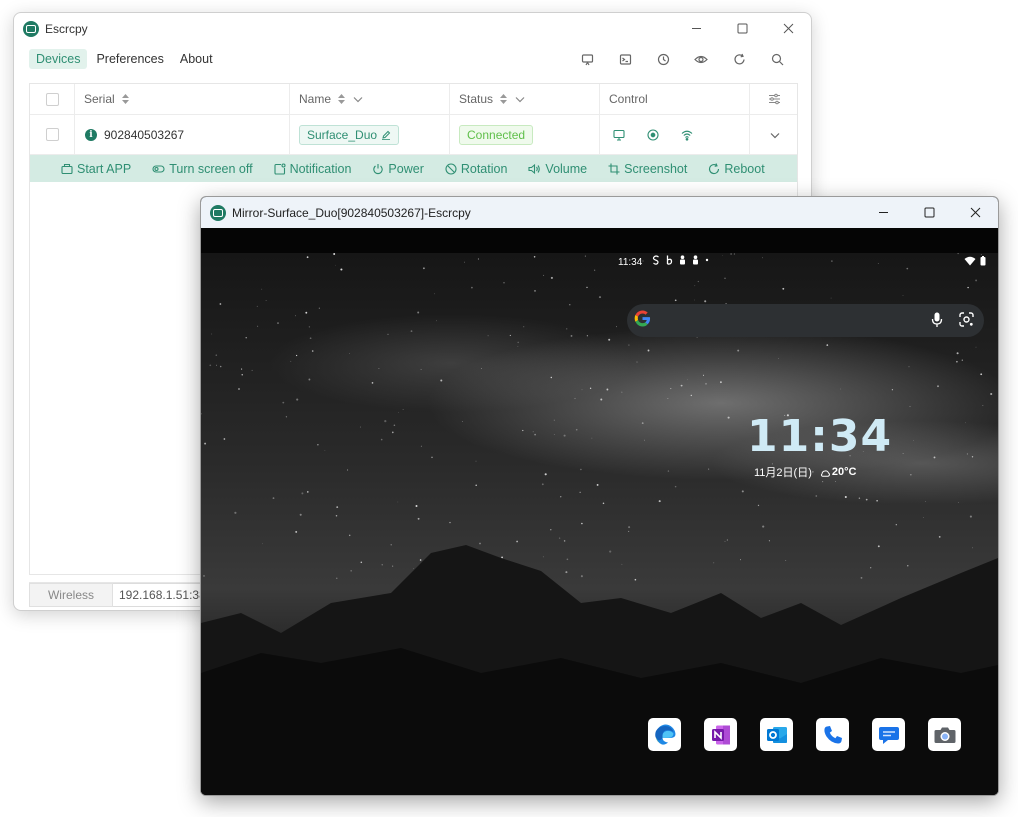 The image size is (1018, 817). Describe the element at coordinates (888, 734) in the screenshot. I see `messages-icon` at that location.